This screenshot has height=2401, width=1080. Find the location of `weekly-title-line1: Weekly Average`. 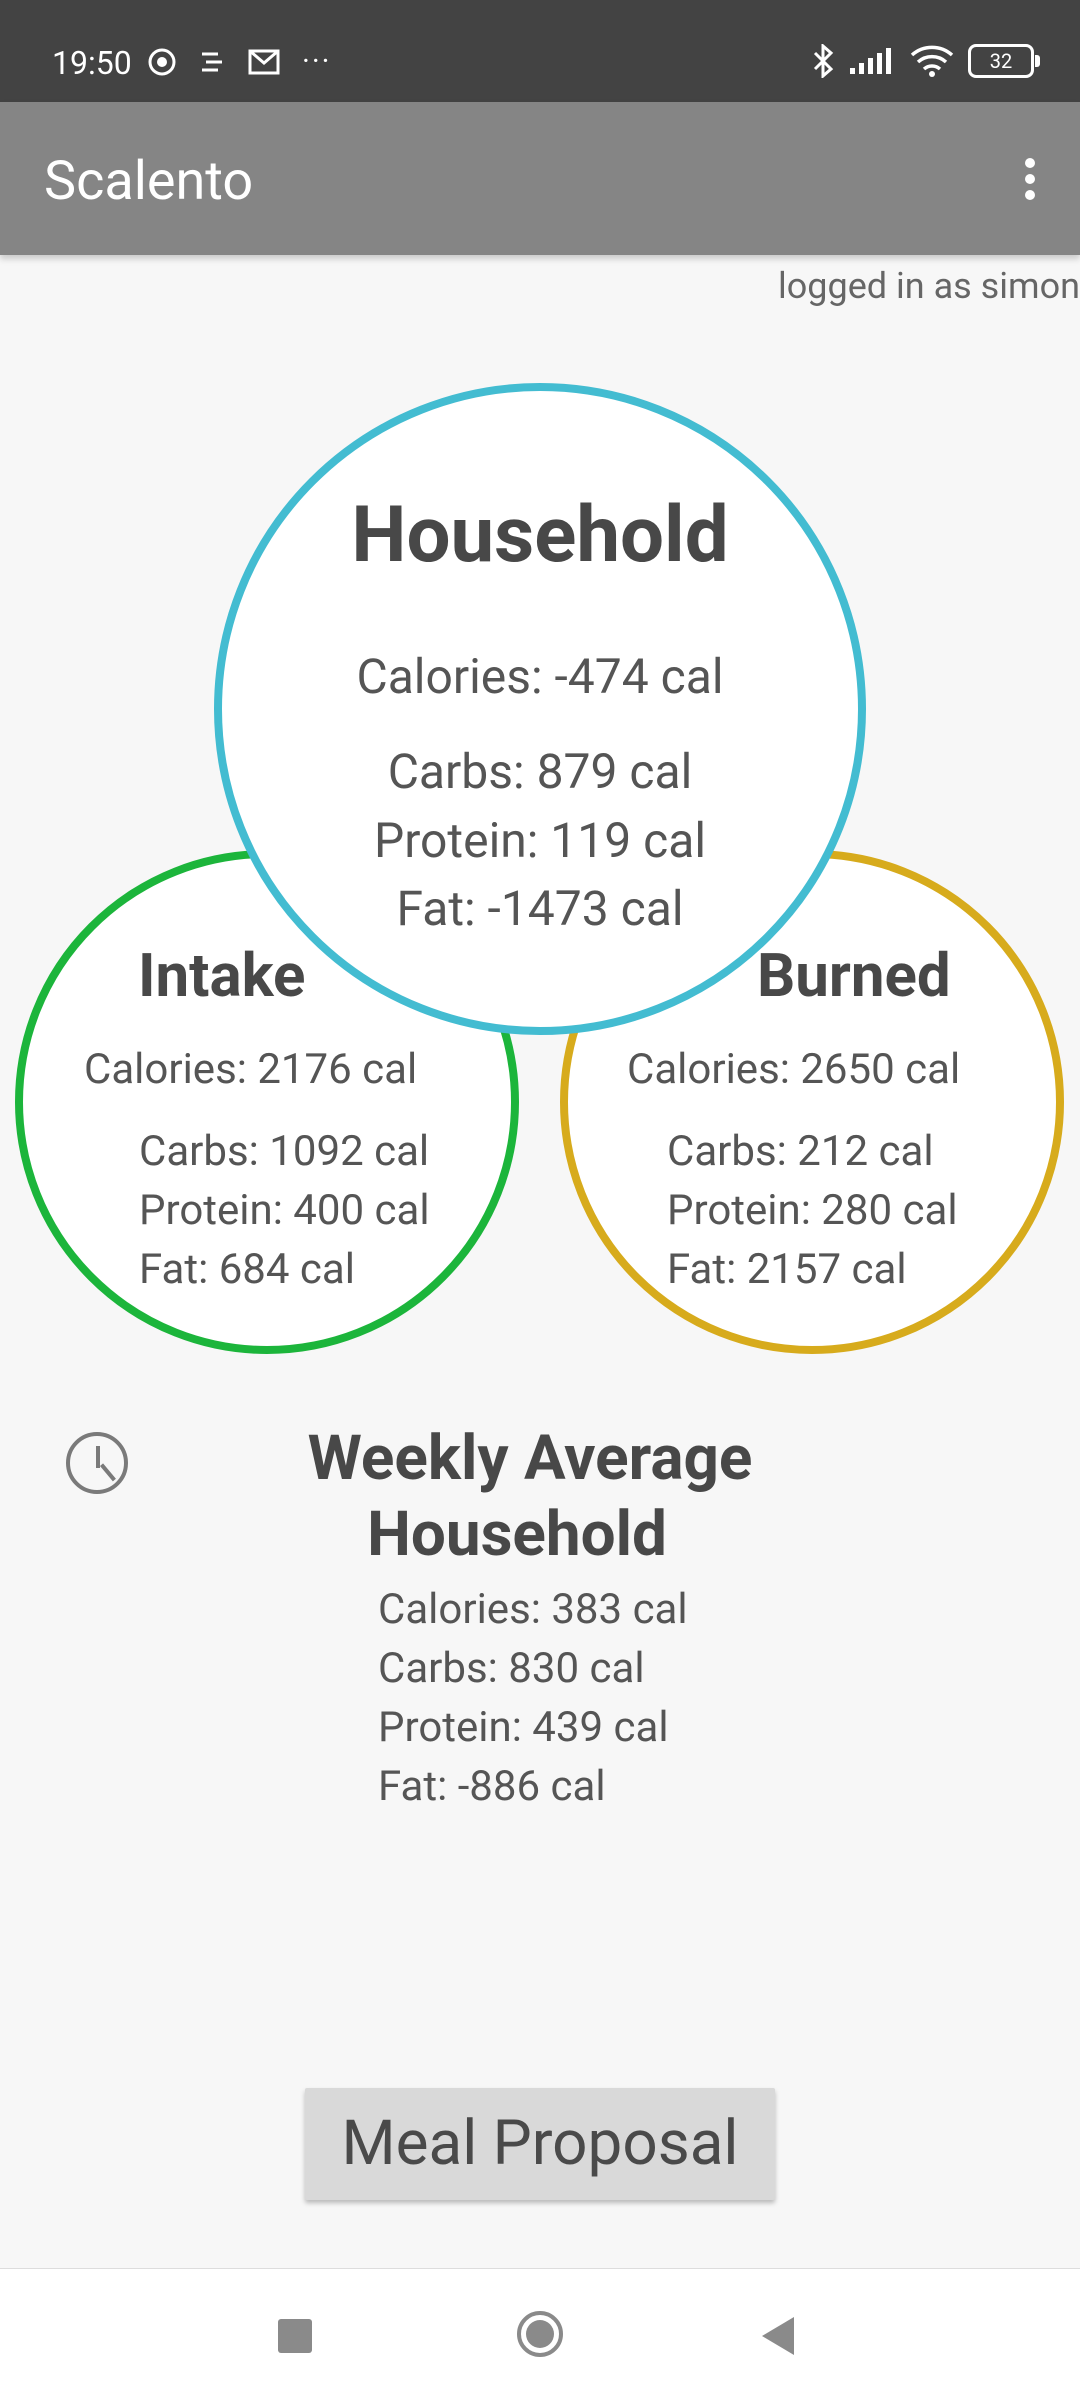

weekly-title-line1: Weekly Average is located at coordinates (530, 1458).